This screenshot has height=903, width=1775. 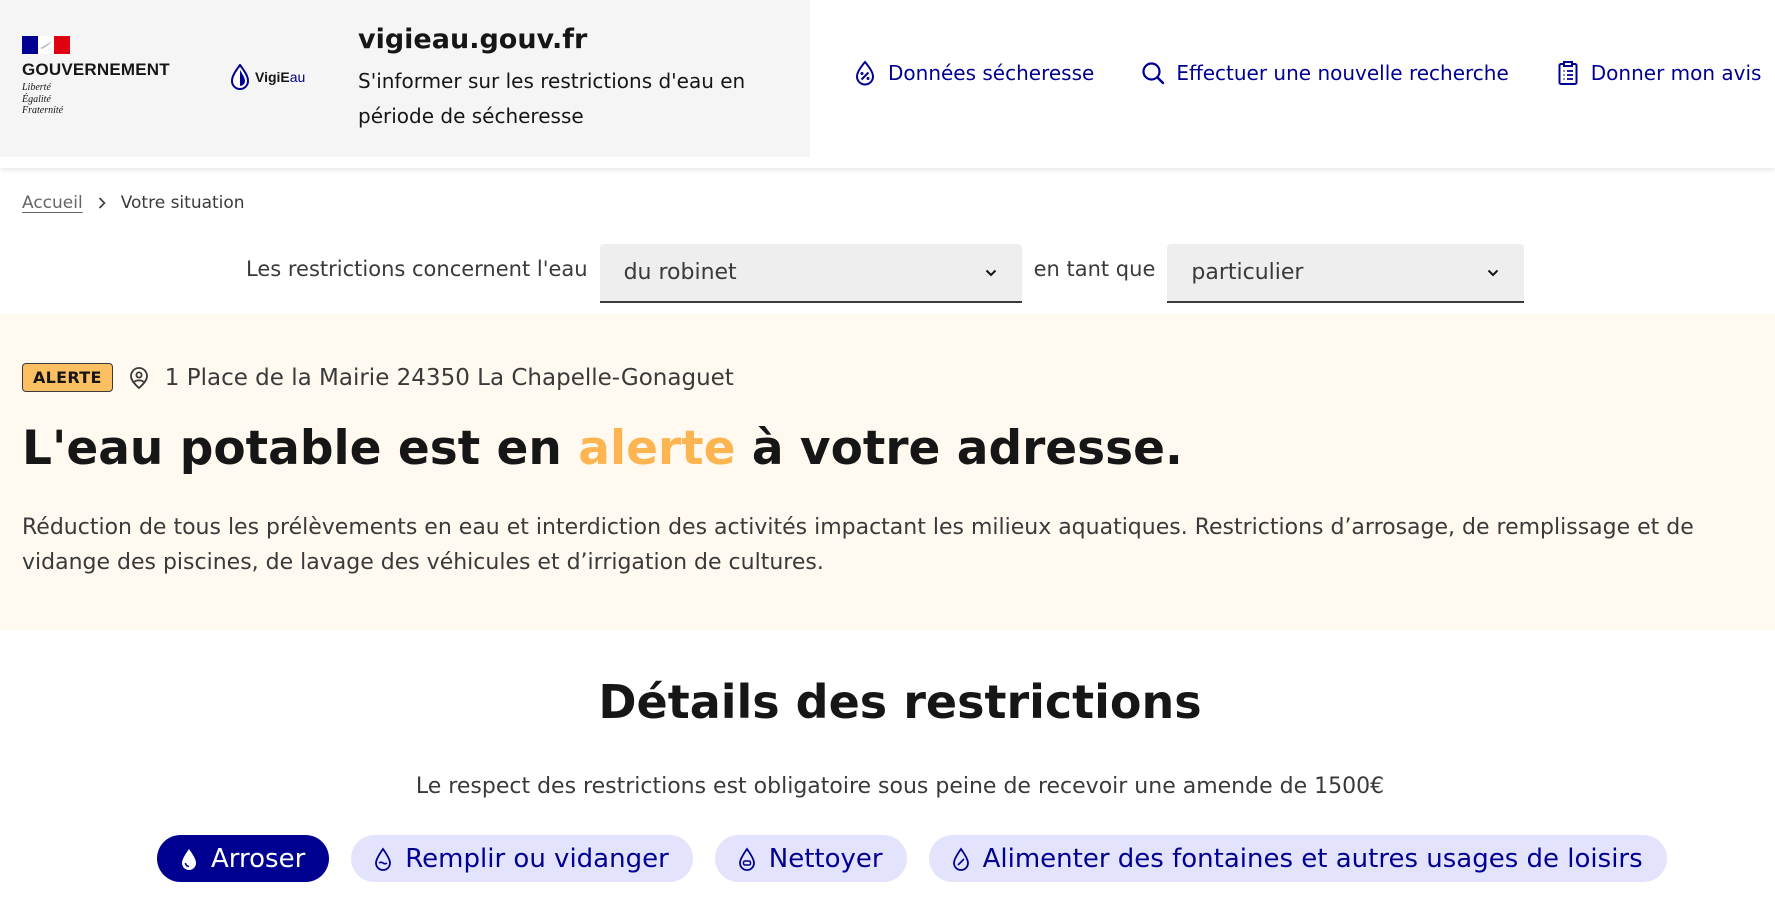 What do you see at coordinates (36, 87) in the screenshot?
I see `motto-liberte: Liberté` at bounding box center [36, 87].